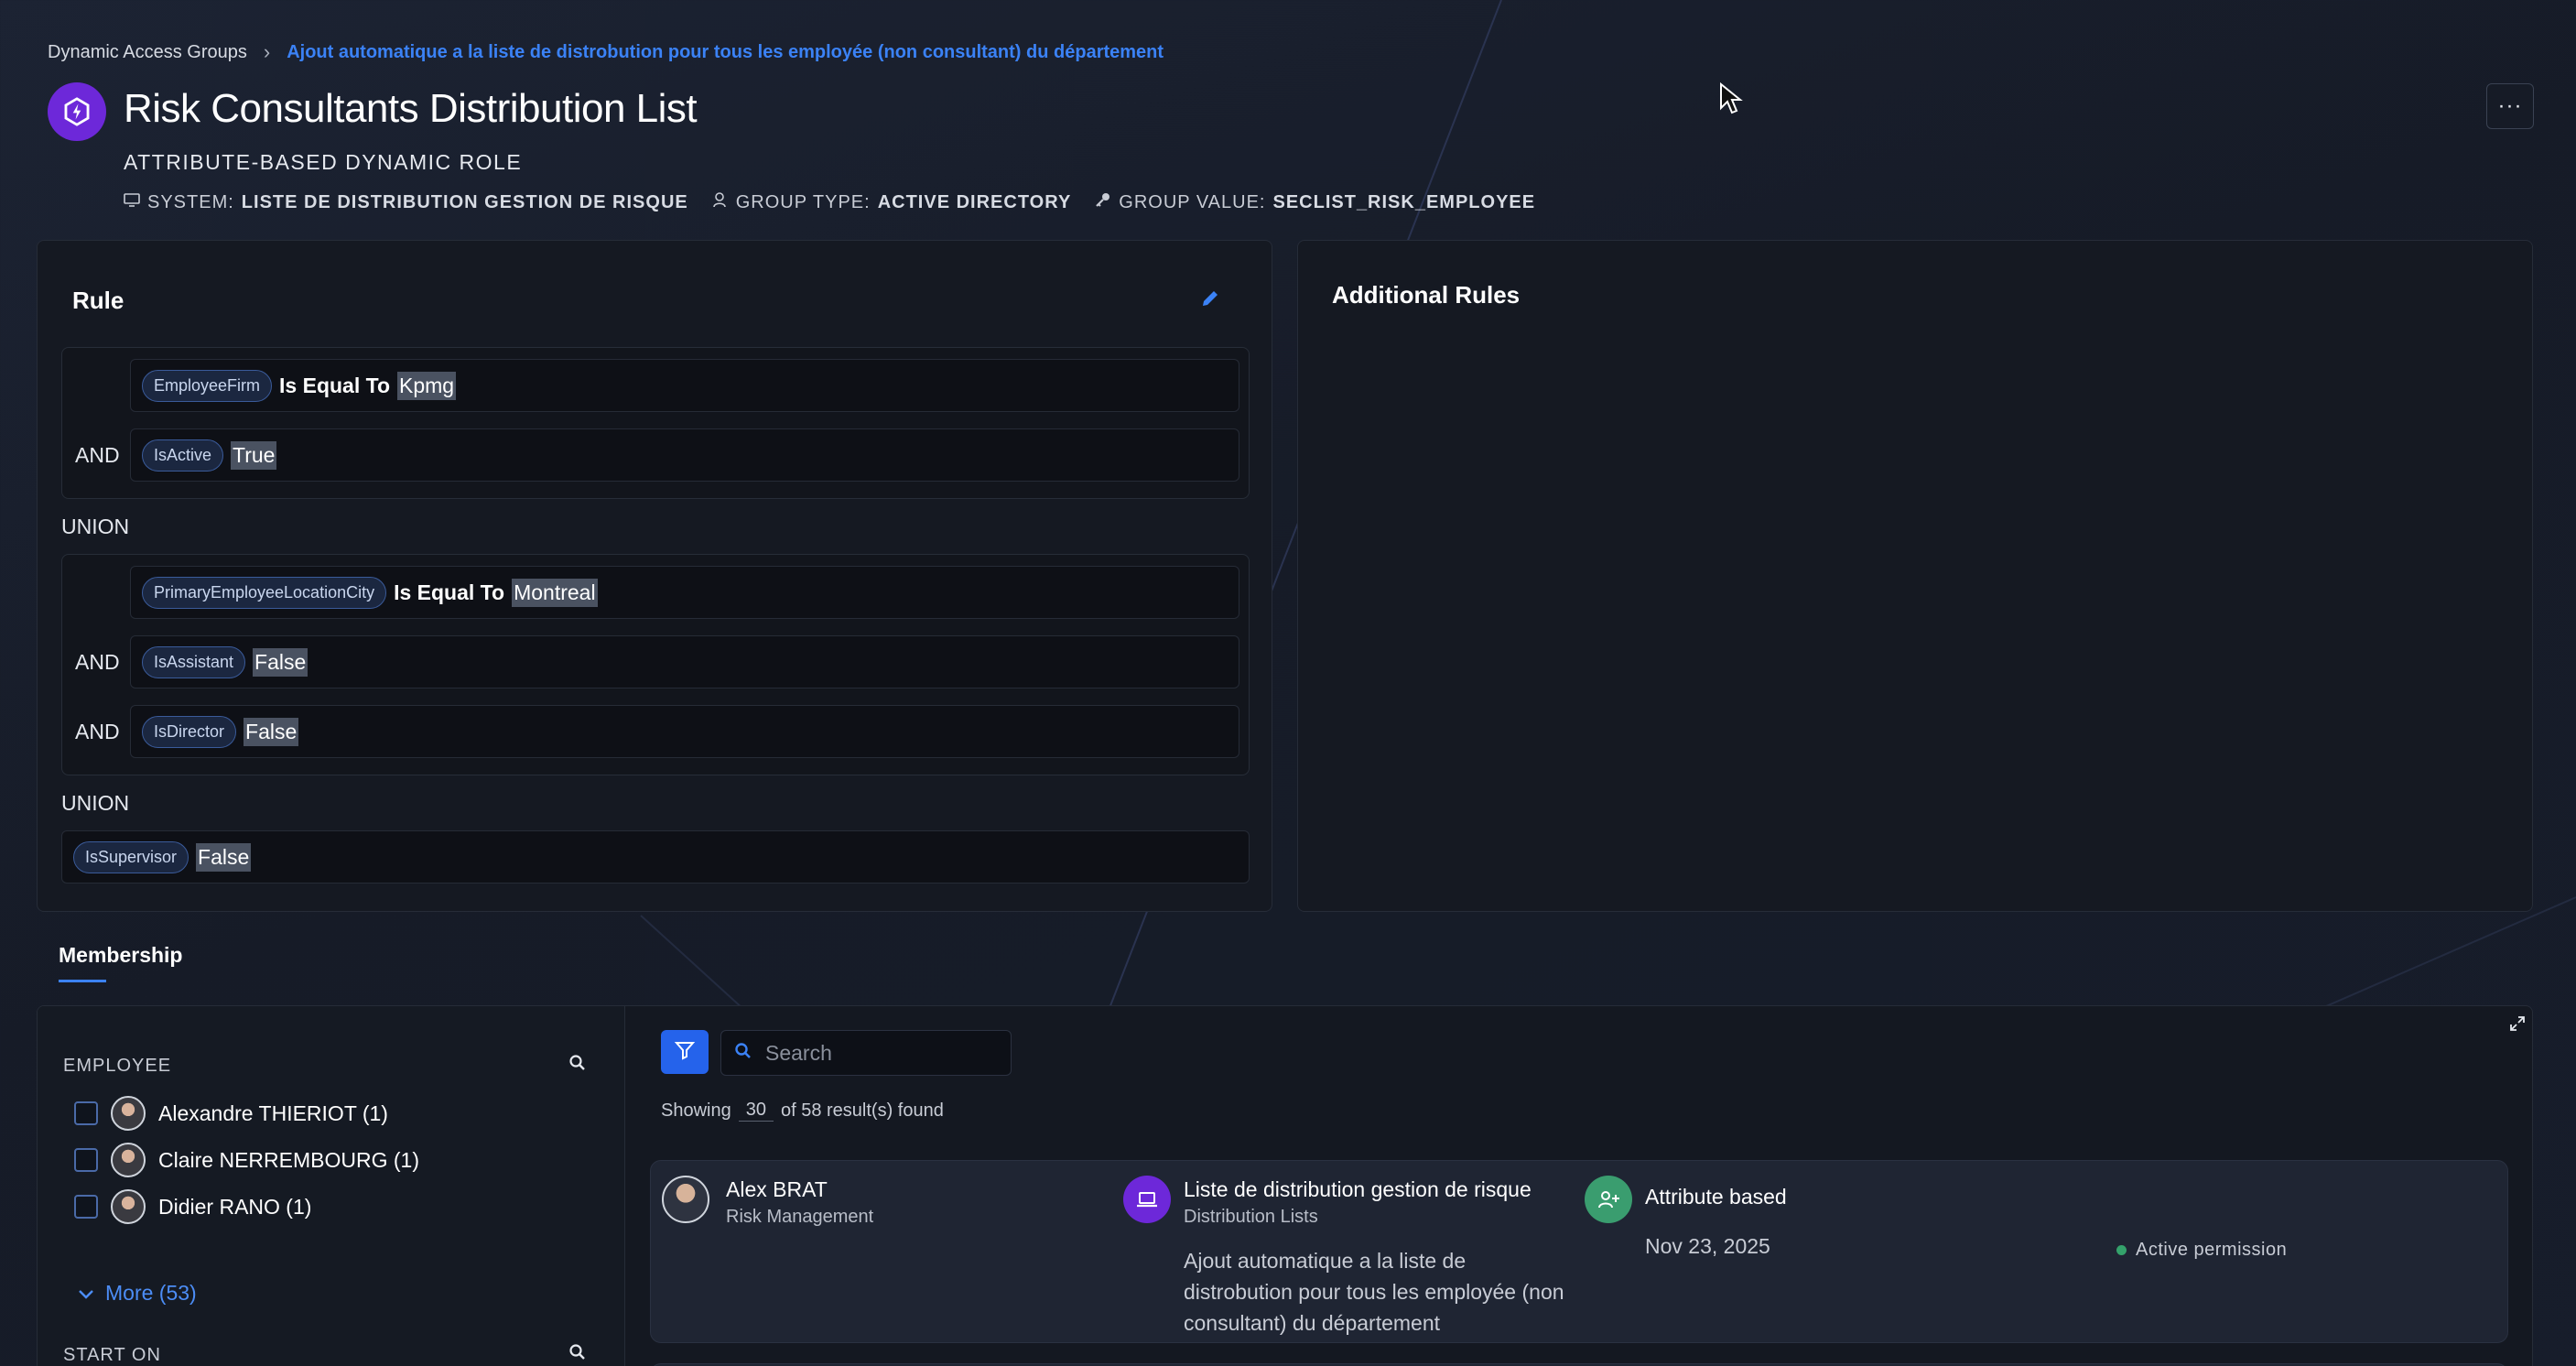  I want to click on assignment-date: Nov 23, 2025, so click(1708, 1246).